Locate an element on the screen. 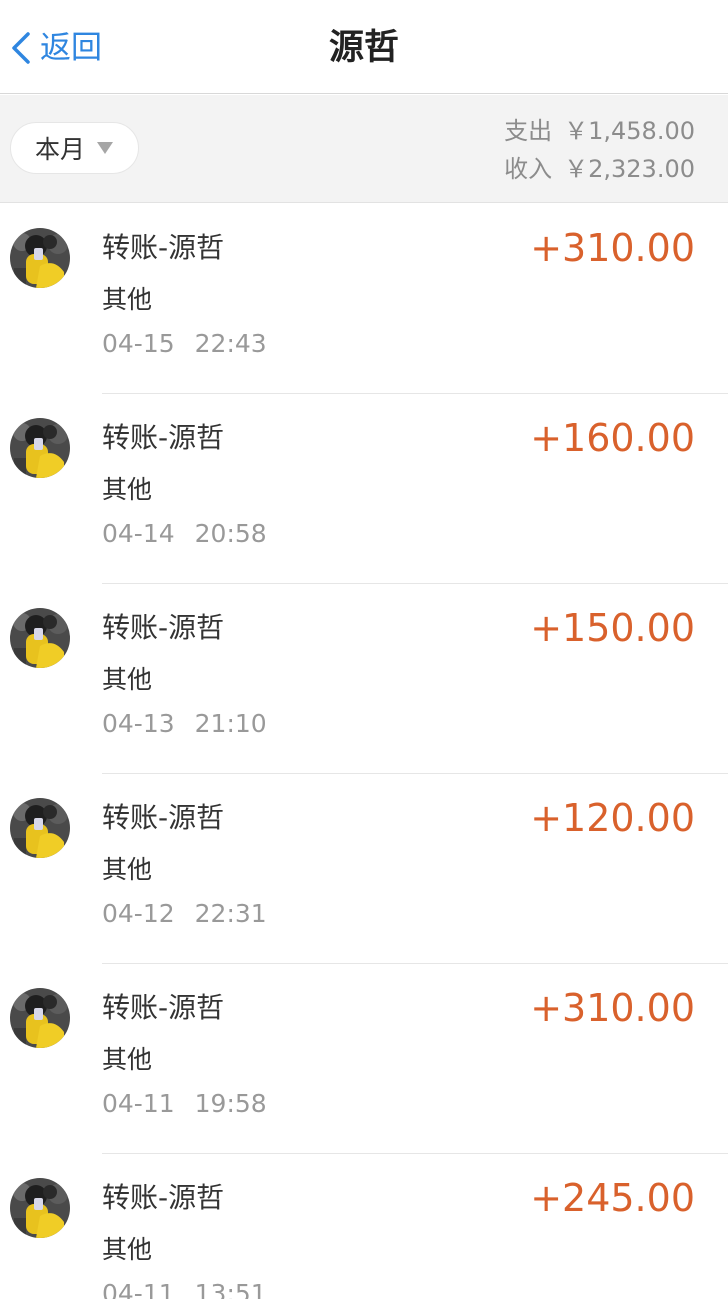 This screenshot has height=1299, width=728. transaction-datetime: 04-11 13:51 is located at coordinates (184, 1287).